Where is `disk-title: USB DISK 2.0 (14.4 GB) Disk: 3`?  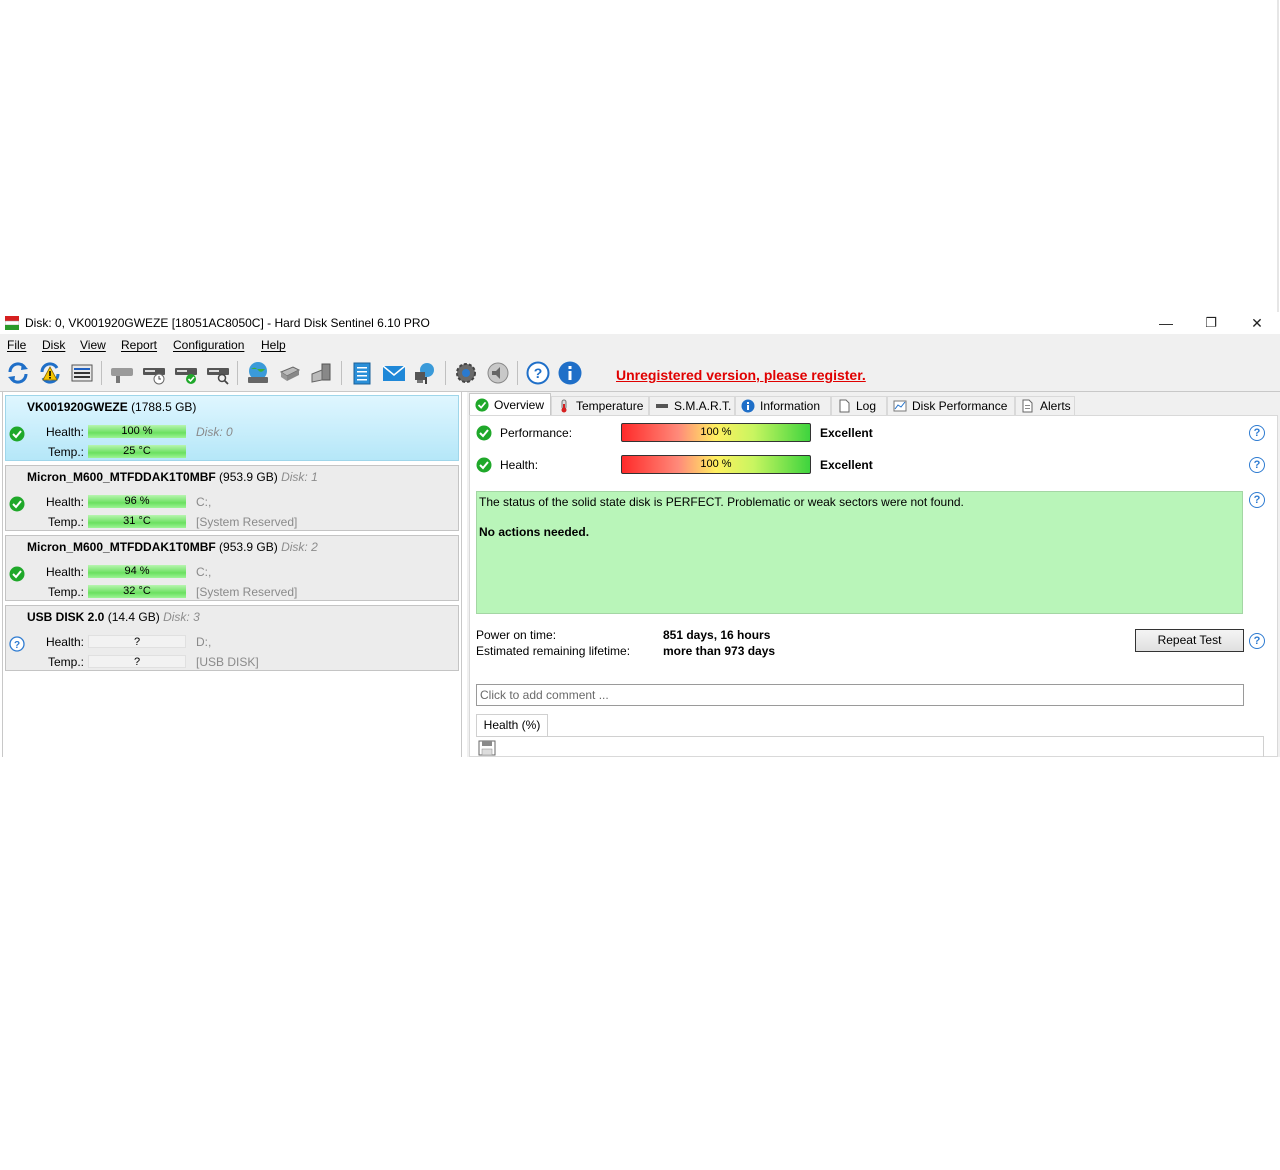 disk-title: USB DISK 2.0 (14.4 GB) Disk: 3 is located at coordinates (113, 617).